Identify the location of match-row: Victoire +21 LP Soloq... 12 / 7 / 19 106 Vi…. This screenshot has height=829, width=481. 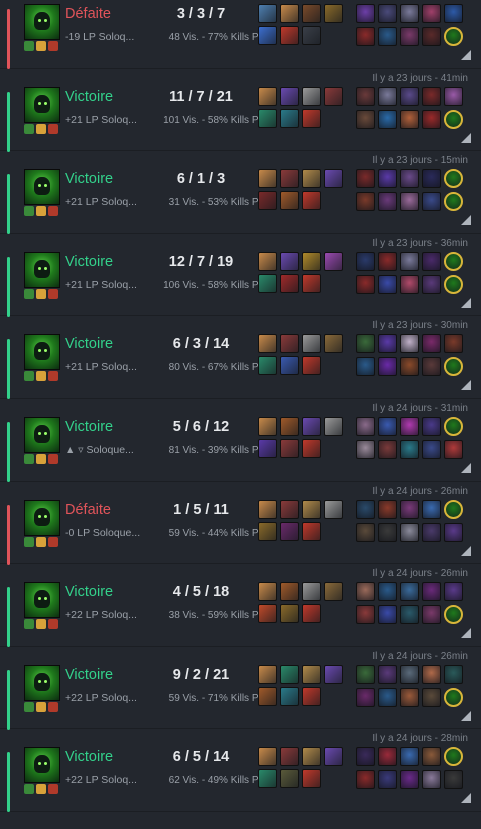
(240, 275).